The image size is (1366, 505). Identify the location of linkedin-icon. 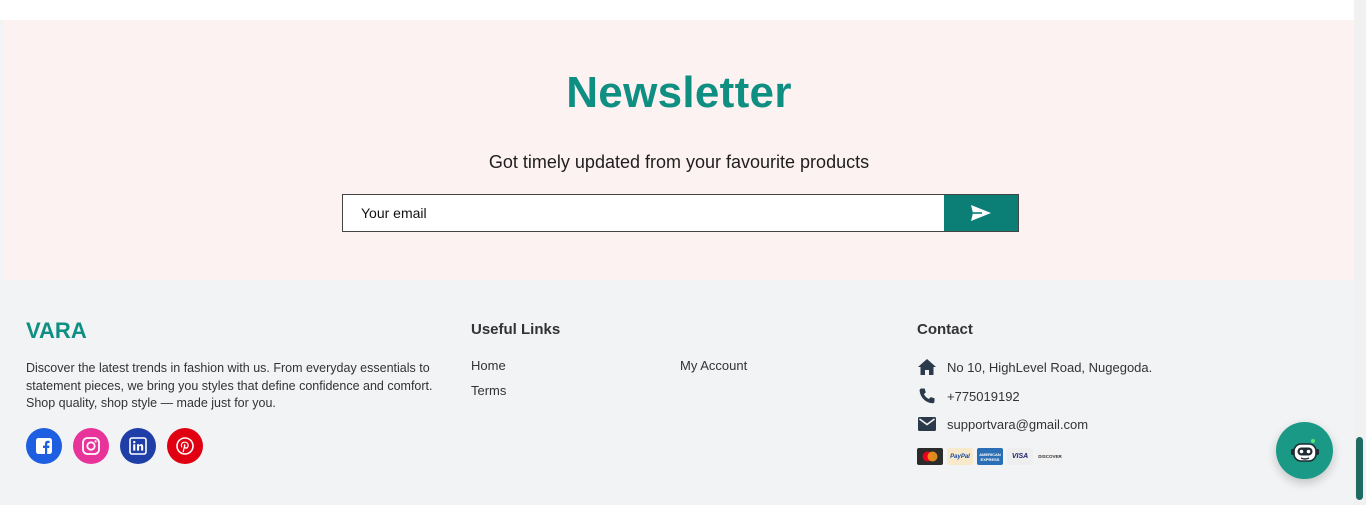
(138, 446).